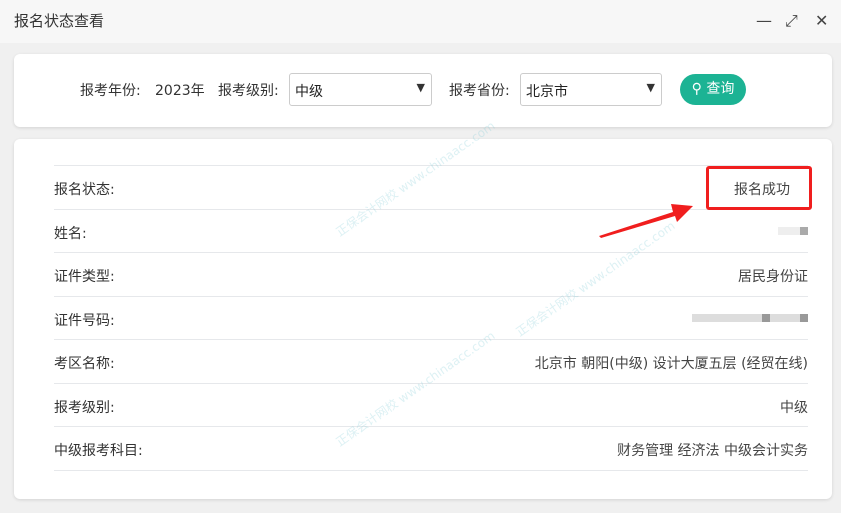 This screenshot has width=841, height=513. Describe the element at coordinates (420, 21) in the screenshot. I see `title-bar: 报名状态查看 — ⤢ ✕` at that location.